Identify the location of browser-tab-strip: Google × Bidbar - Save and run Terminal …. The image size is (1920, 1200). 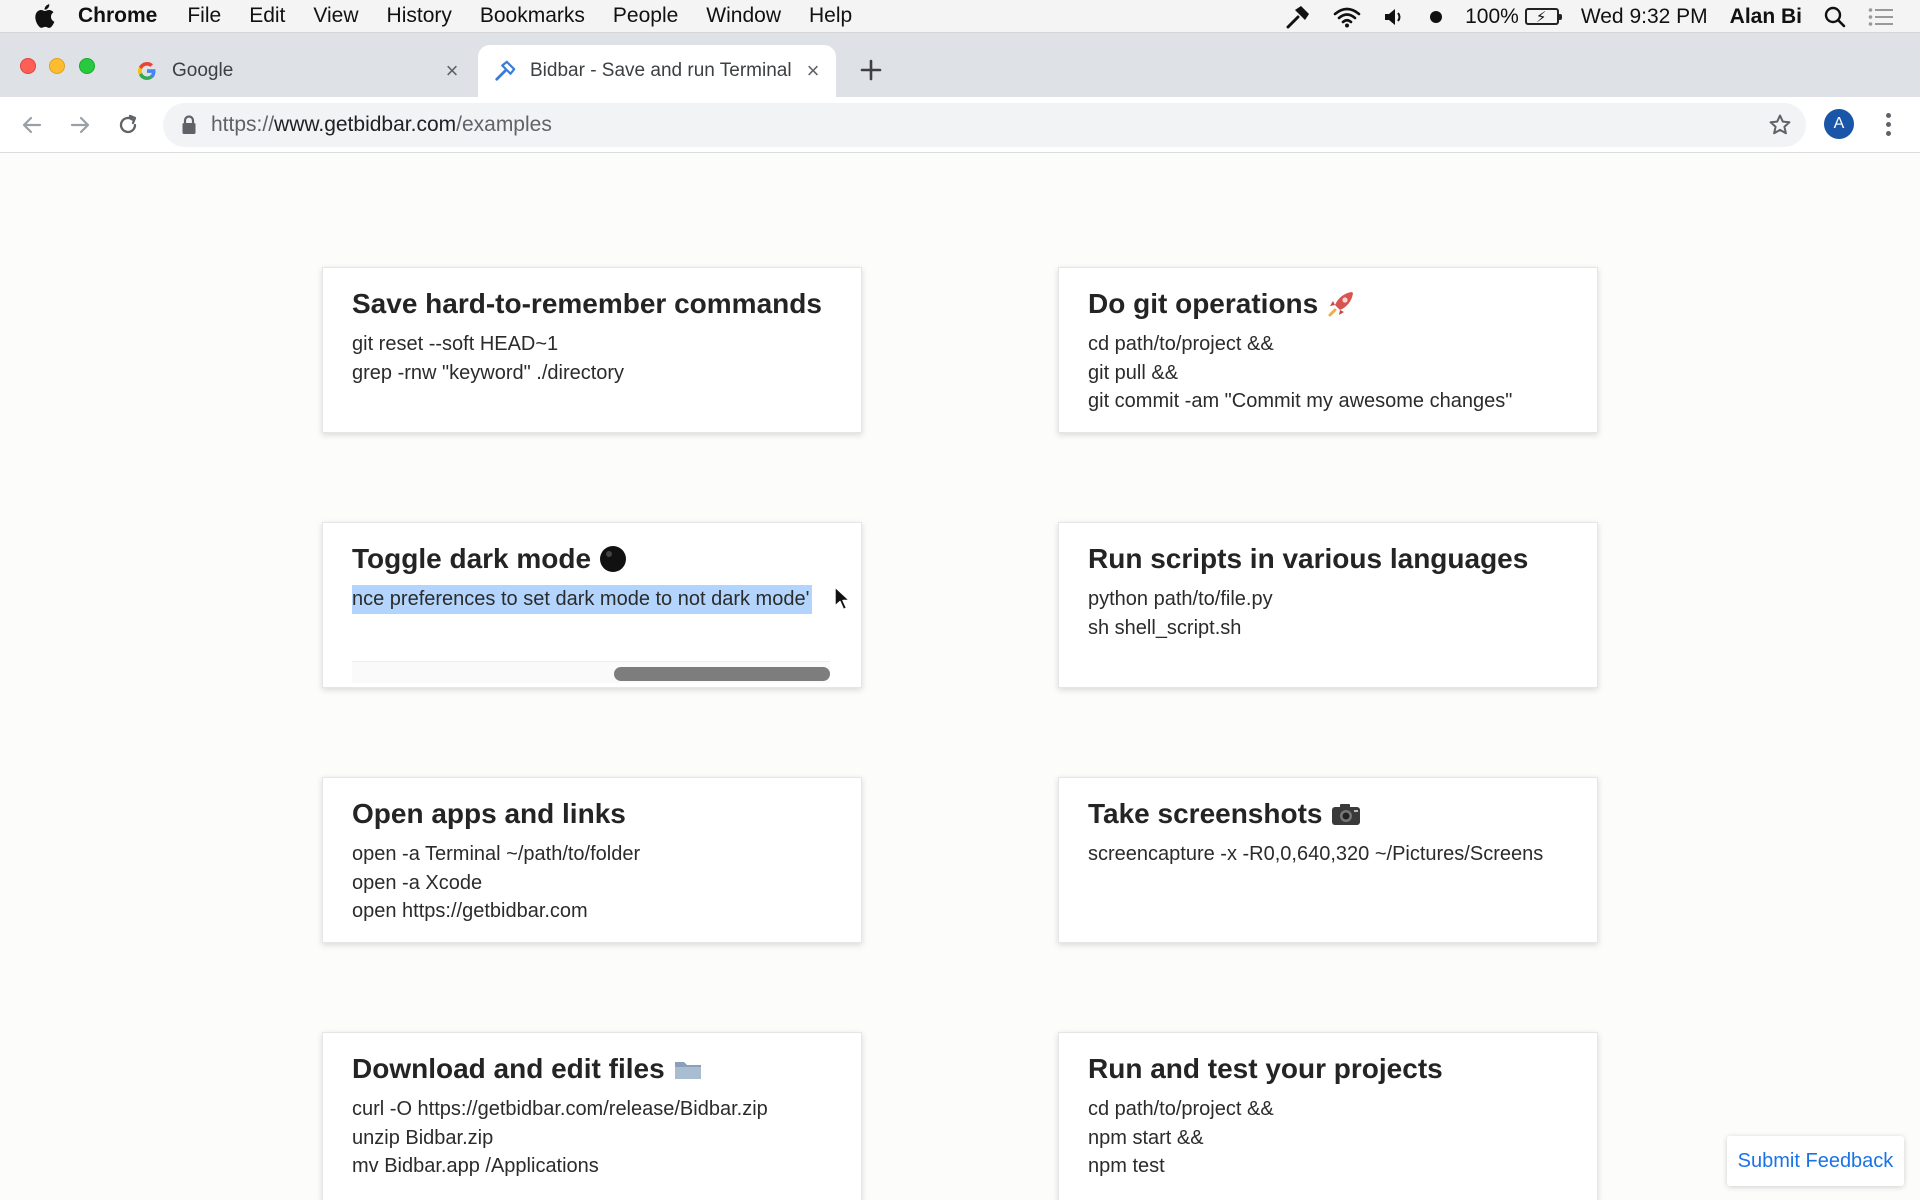
(960, 65).